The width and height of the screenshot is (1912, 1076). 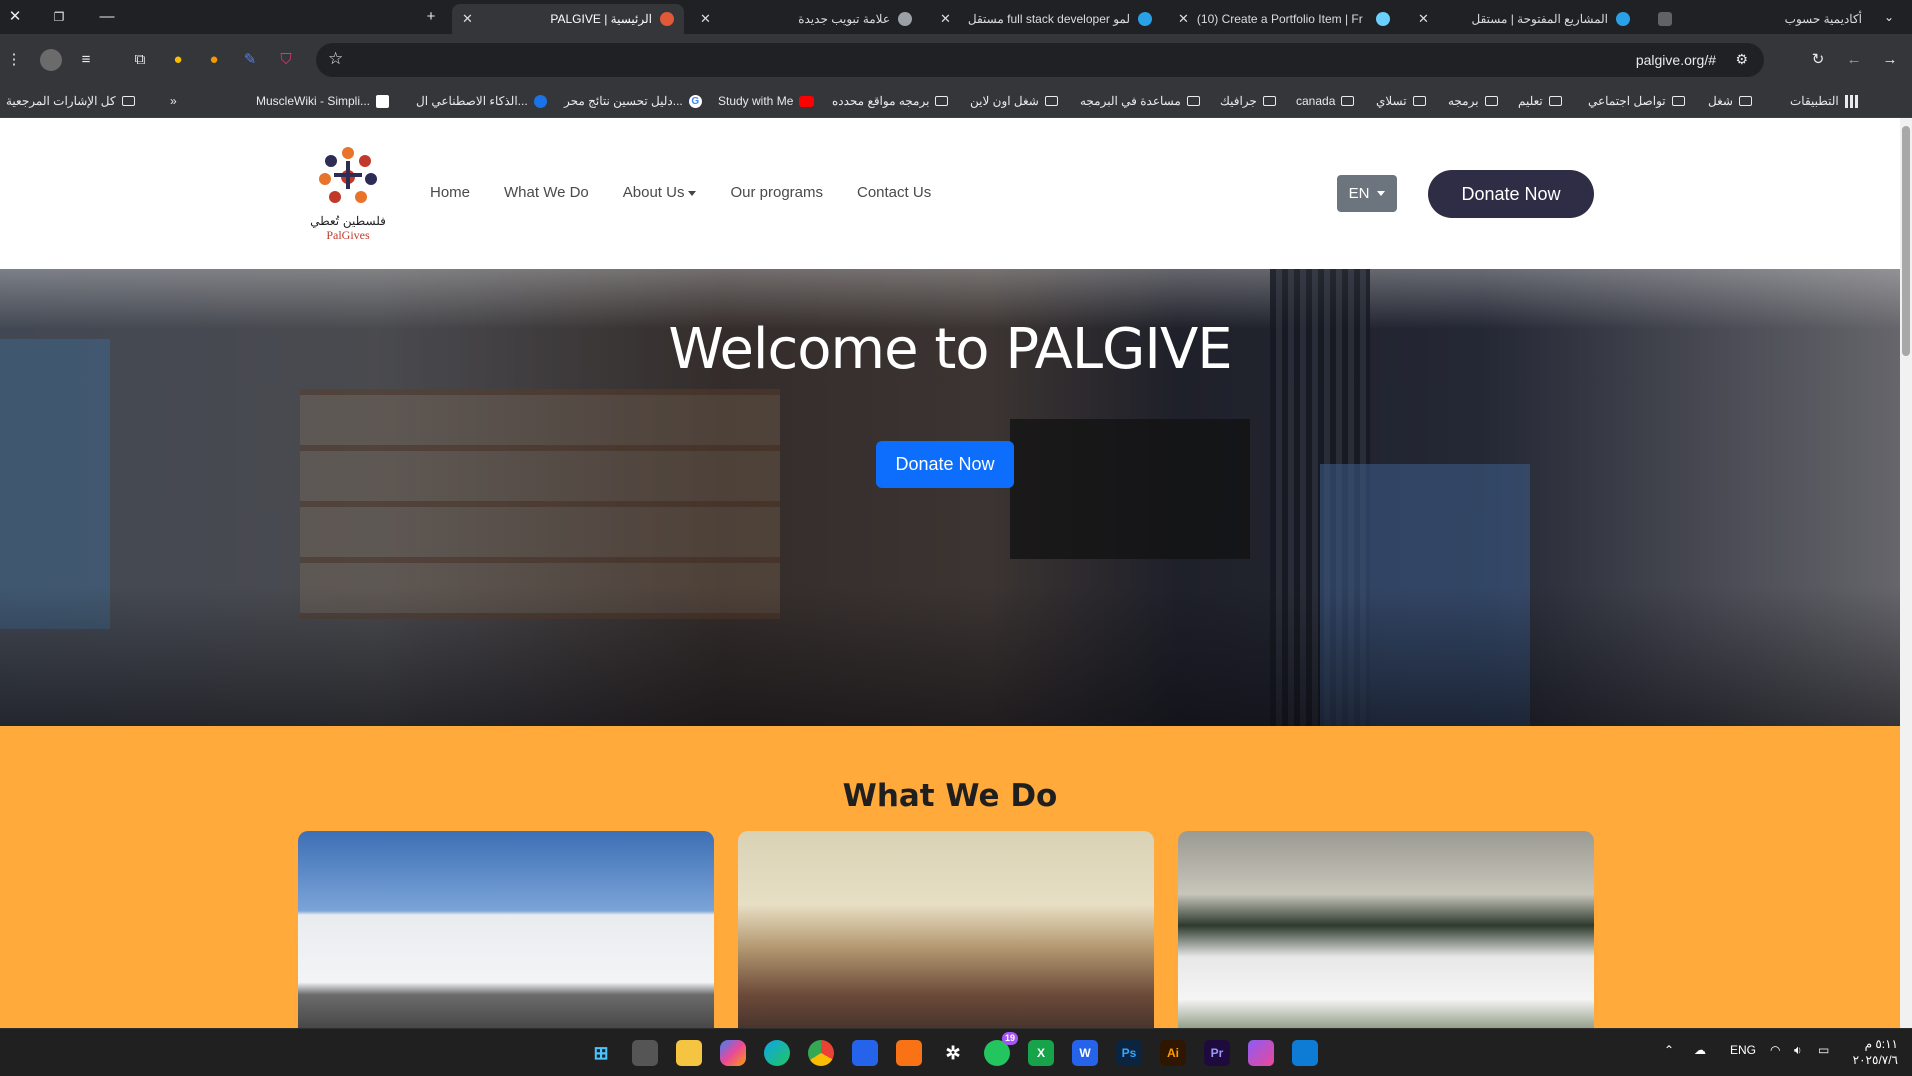 What do you see at coordinates (1173, 1053) in the screenshot?
I see `illustrator-icon: Ai` at bounding box center [1173, 1053].